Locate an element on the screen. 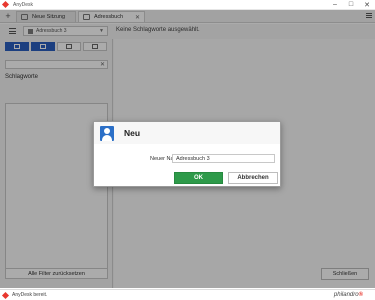 This screenshot has width=375, height=300. ok-button: OK is located at coordinates (198, 178).